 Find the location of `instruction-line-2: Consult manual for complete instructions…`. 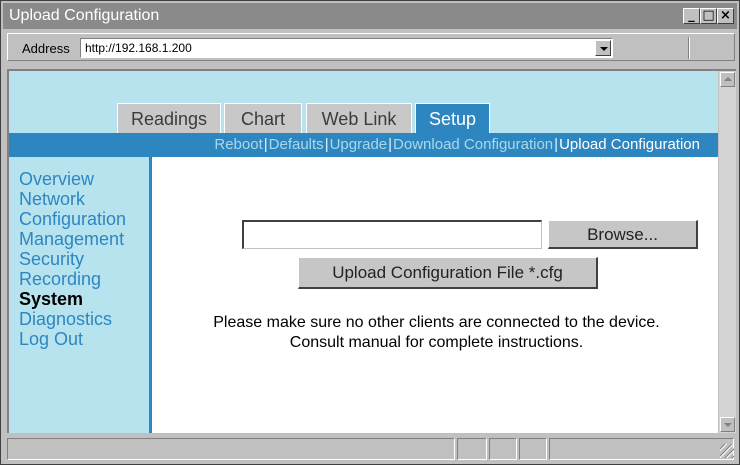

instruction-line-2: Consult manual for complete instructions… is located at coordinates (436, 342).